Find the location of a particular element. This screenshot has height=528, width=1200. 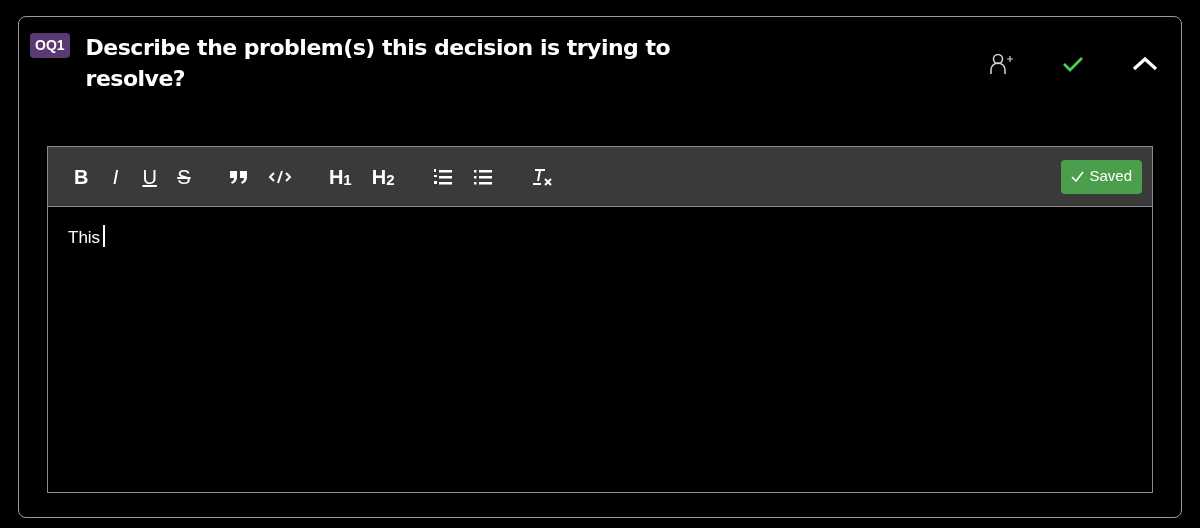

strike-button: S is located at coordinates (183, 176).